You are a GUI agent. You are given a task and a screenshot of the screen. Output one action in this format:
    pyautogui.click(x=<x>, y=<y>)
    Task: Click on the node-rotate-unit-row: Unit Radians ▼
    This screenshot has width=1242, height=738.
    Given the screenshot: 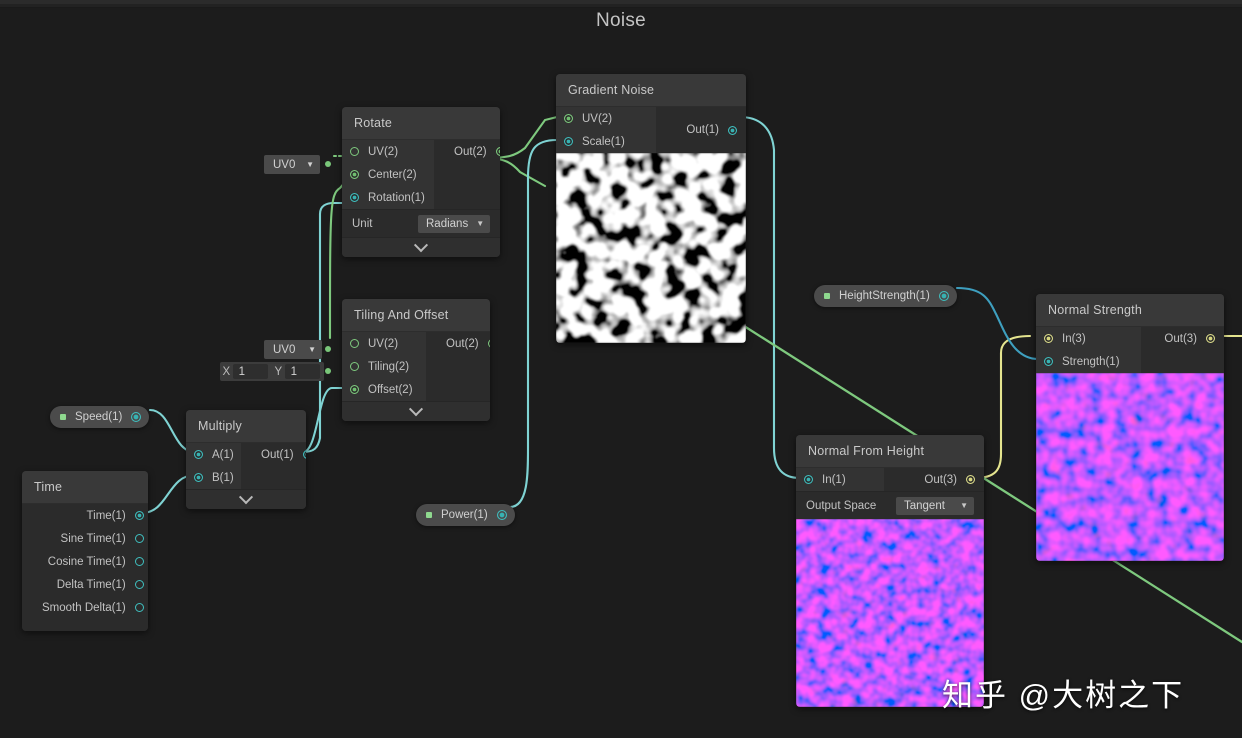 What is the action you would take?
    pyautogui.click(x=421, y=223)
    